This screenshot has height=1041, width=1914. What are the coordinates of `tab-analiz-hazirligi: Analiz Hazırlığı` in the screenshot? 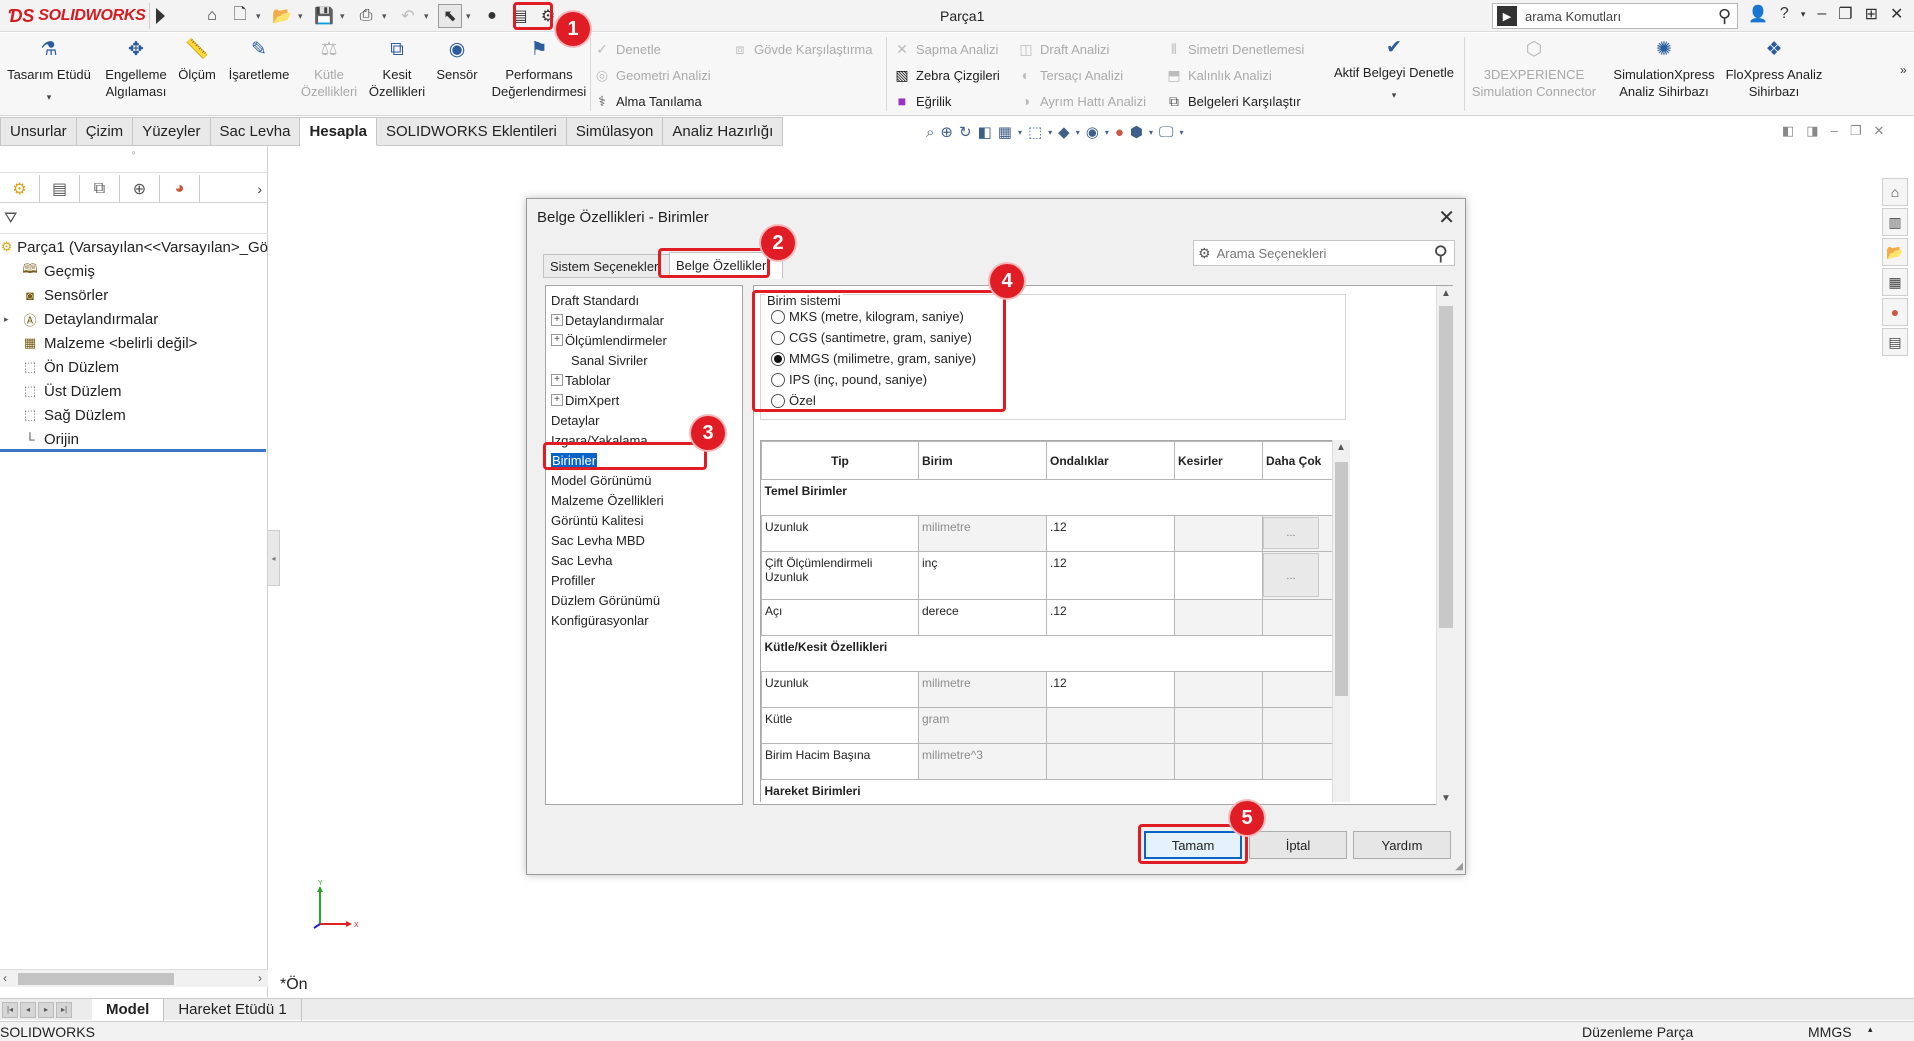 It's located at (723, 131).